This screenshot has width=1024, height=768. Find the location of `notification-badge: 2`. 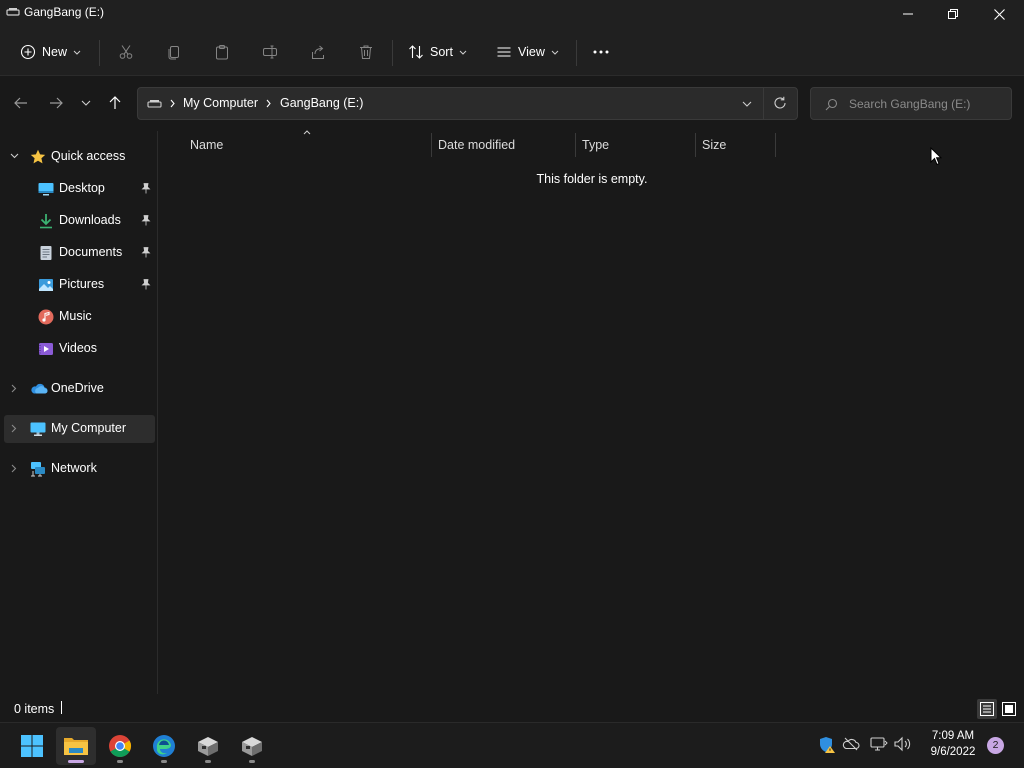

notification-badge: 2 is located at coordinates (995, 745).